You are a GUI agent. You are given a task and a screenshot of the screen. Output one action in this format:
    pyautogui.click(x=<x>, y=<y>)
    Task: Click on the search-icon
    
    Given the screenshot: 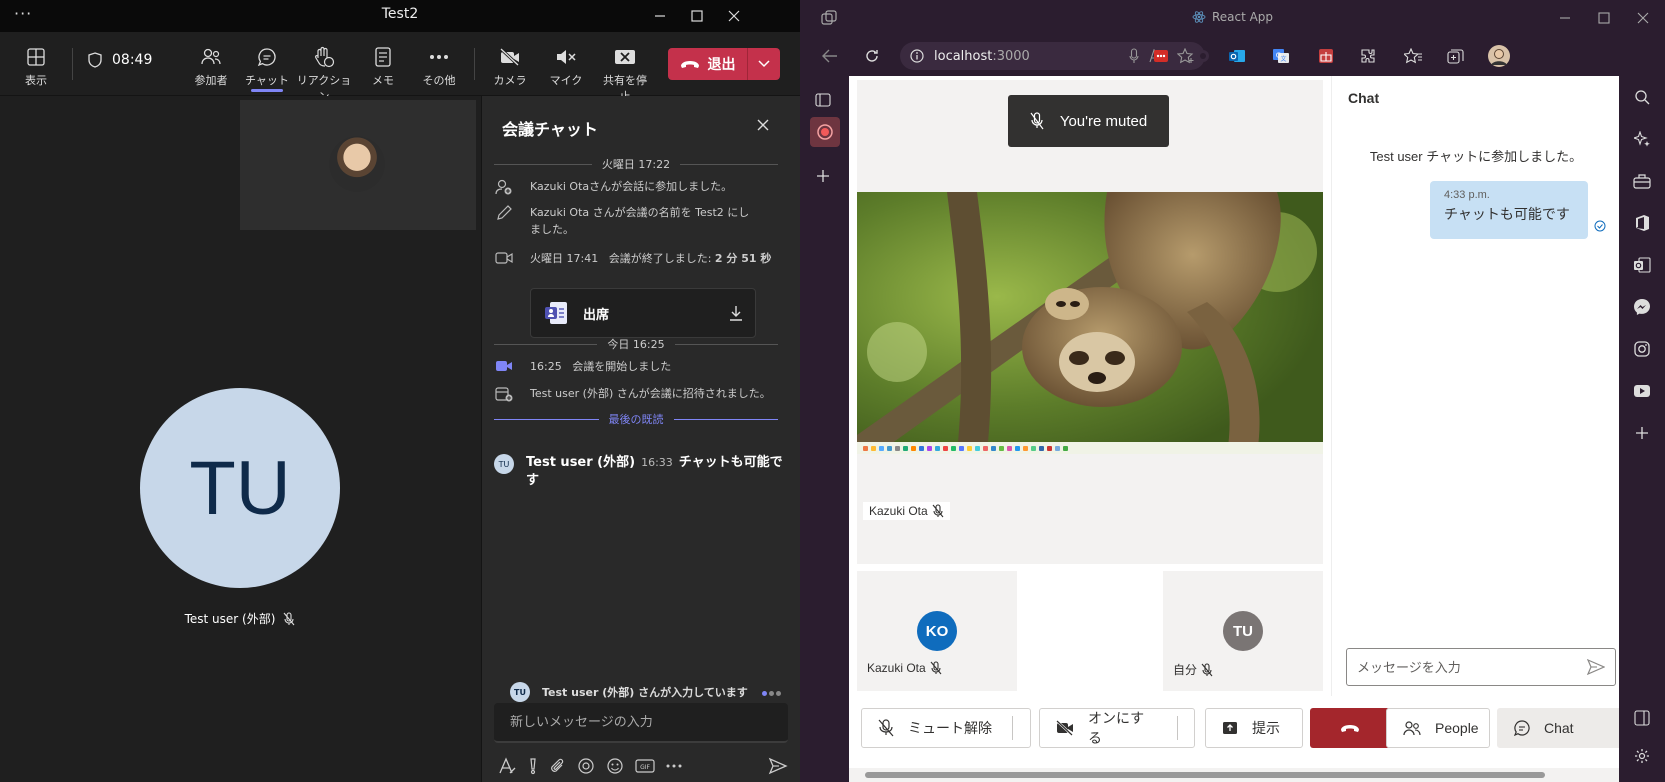 What is the action you would take?
    pyautogui.click(x=1642, y=97)
    